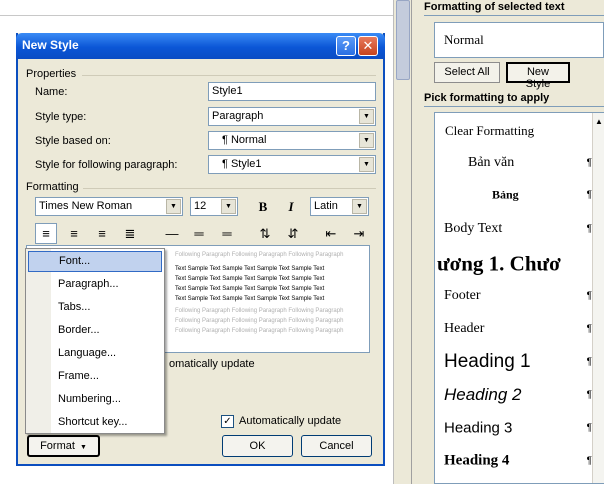 Image resolution: width=604 pixels, height=484 pixels. Describe the element at coordinates (242, 164) in the screenshot. I see `following-paragraph-value: ¶ Style1` at that location.